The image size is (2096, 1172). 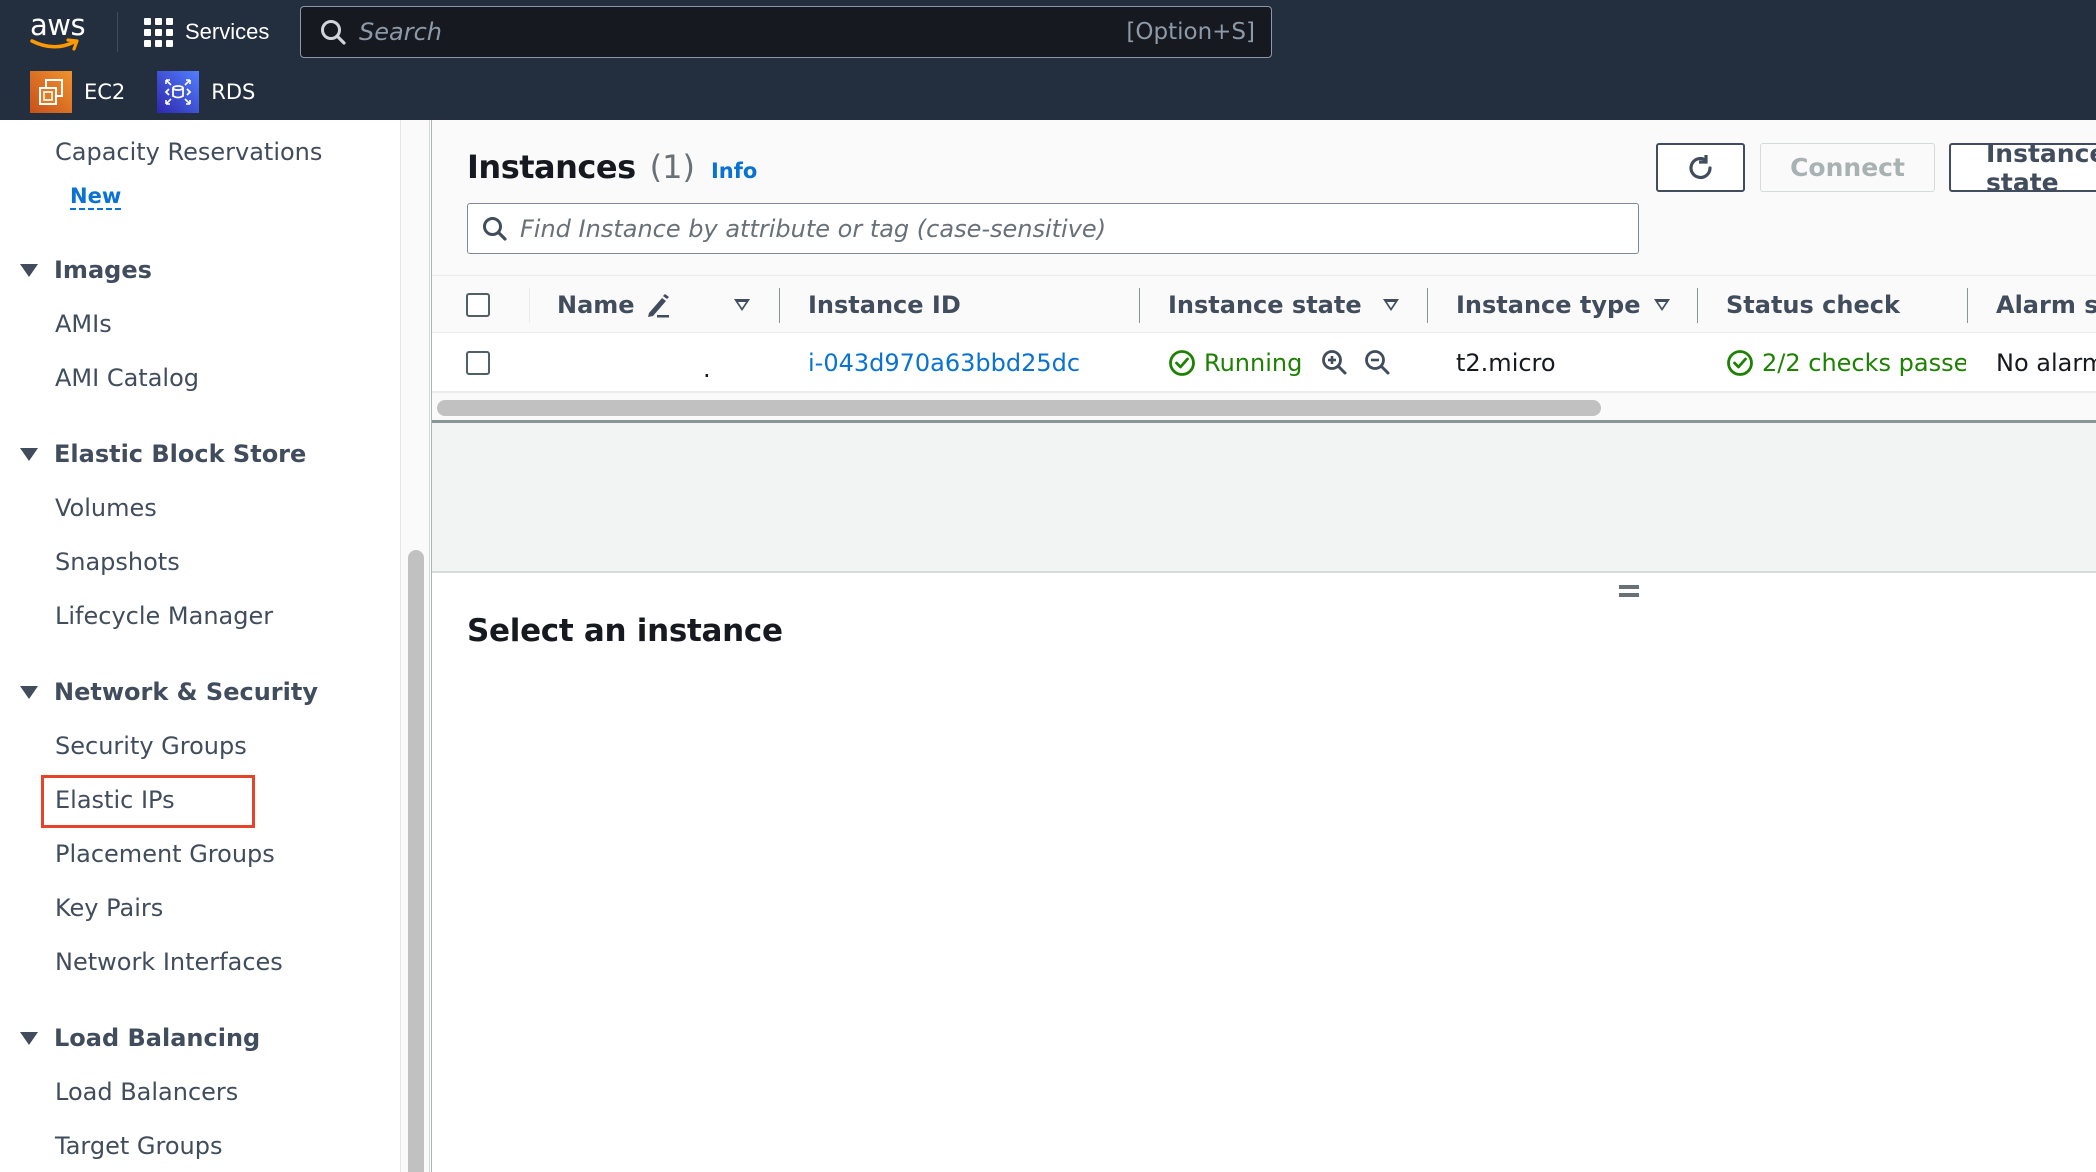 I want to click on nav-divider, so click(x=117, y=32).